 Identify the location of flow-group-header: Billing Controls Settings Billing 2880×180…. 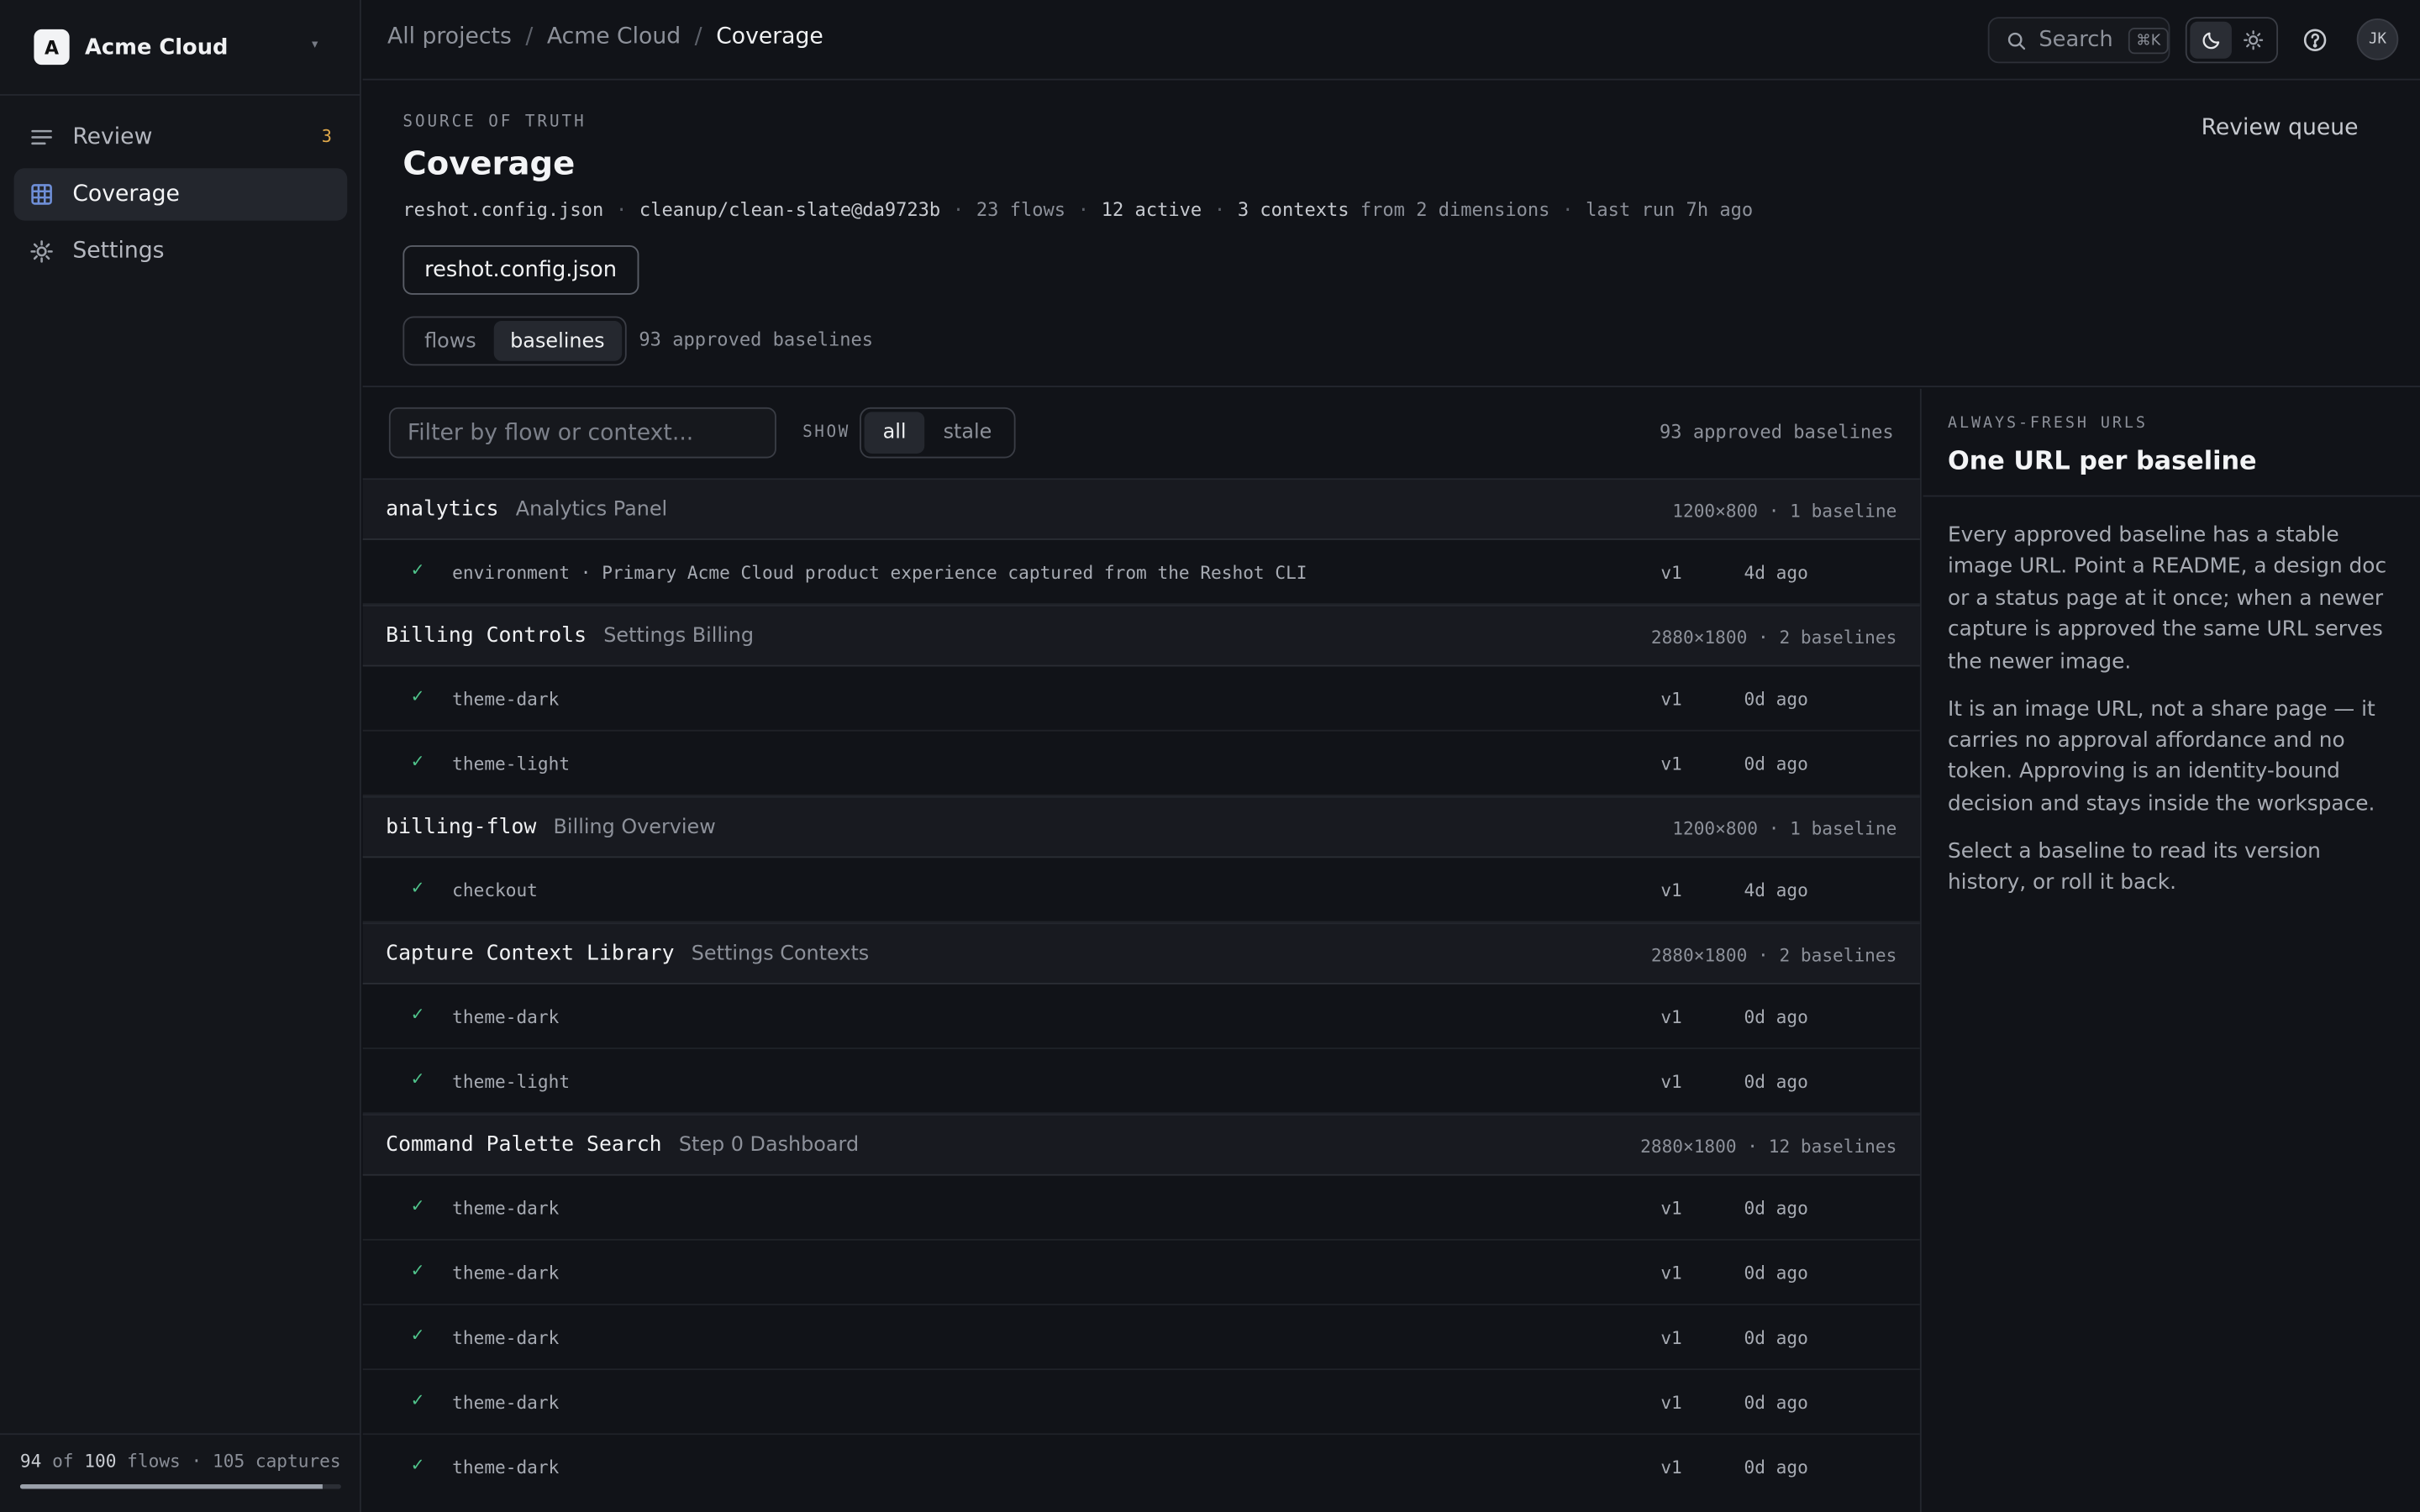
(1141, 636).